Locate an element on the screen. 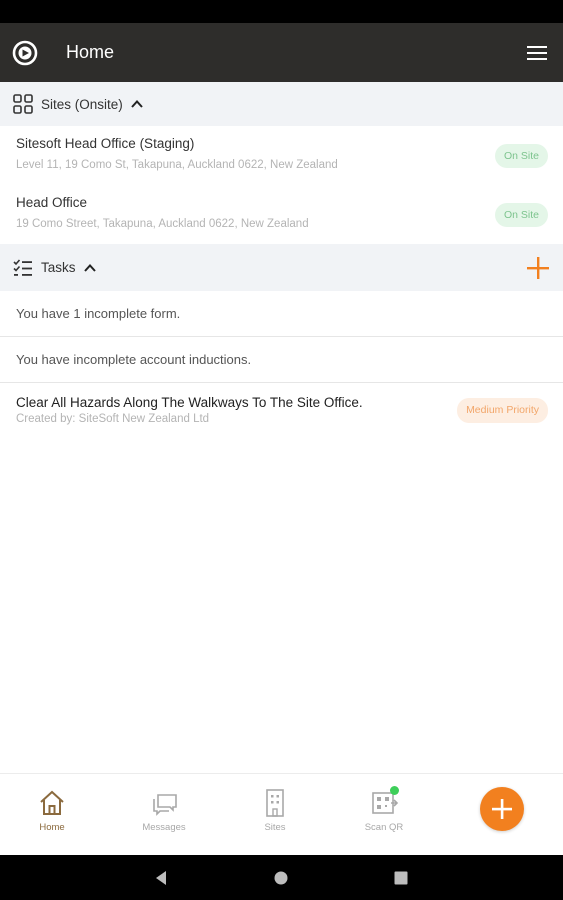 Image resolution: width=563 pixels, height=900 pixels. site-name: Sitesoft Head Office (Staging) is located at coordinates (105, 143).